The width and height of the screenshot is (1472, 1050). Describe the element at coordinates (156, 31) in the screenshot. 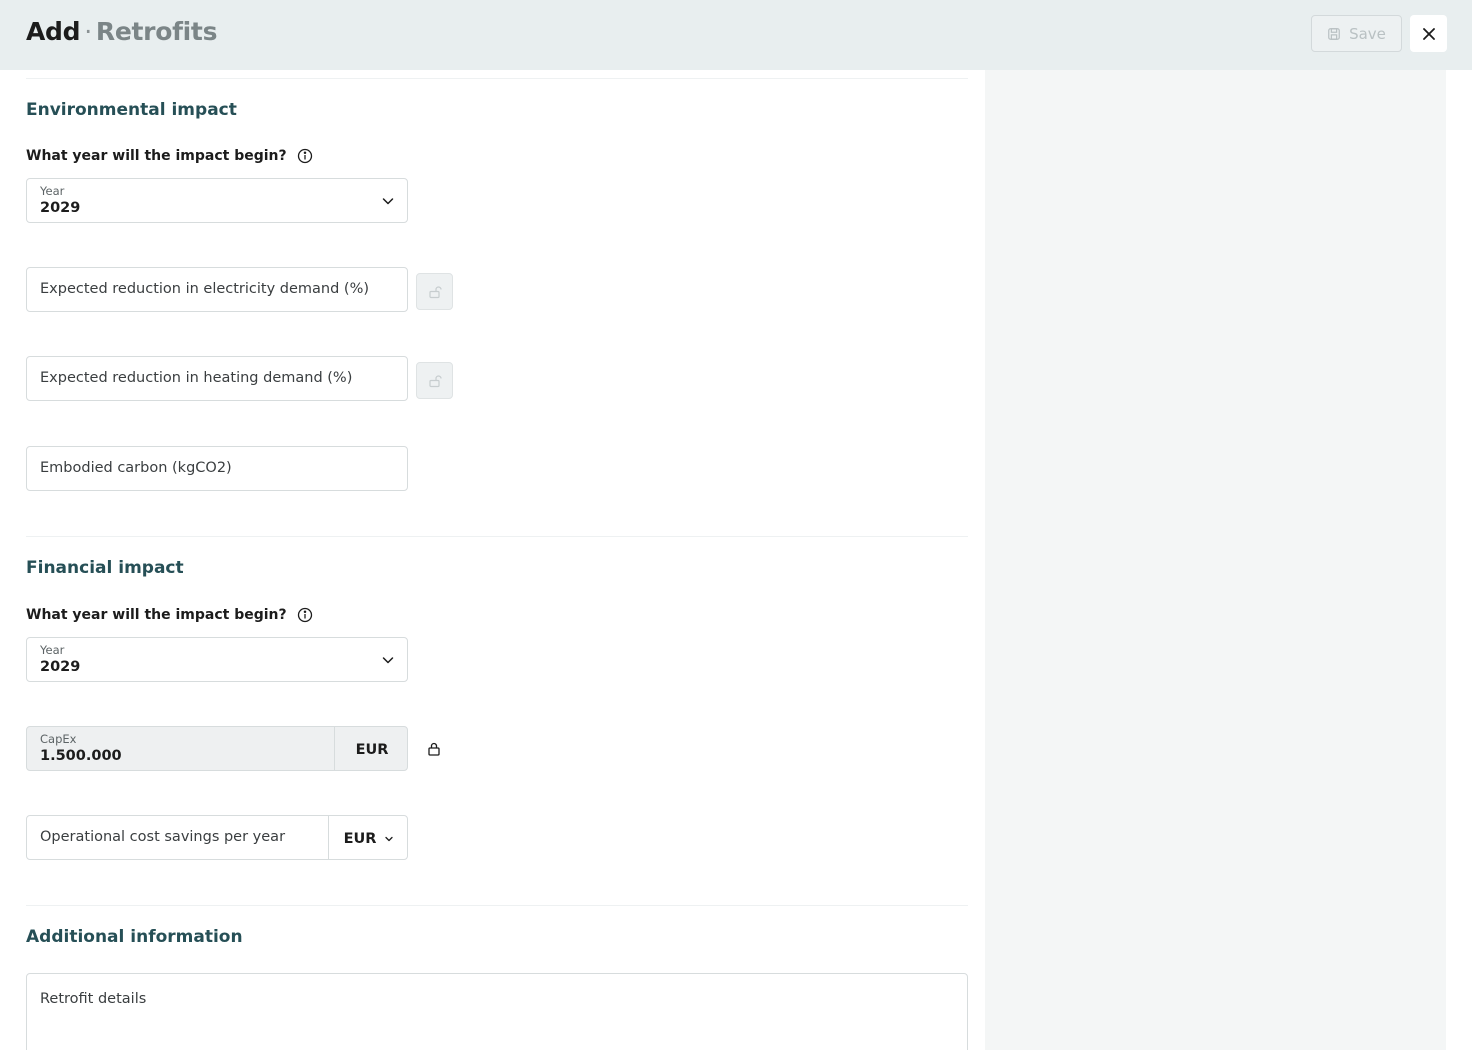

I see `title-subtitle: Retrofits` at that location.